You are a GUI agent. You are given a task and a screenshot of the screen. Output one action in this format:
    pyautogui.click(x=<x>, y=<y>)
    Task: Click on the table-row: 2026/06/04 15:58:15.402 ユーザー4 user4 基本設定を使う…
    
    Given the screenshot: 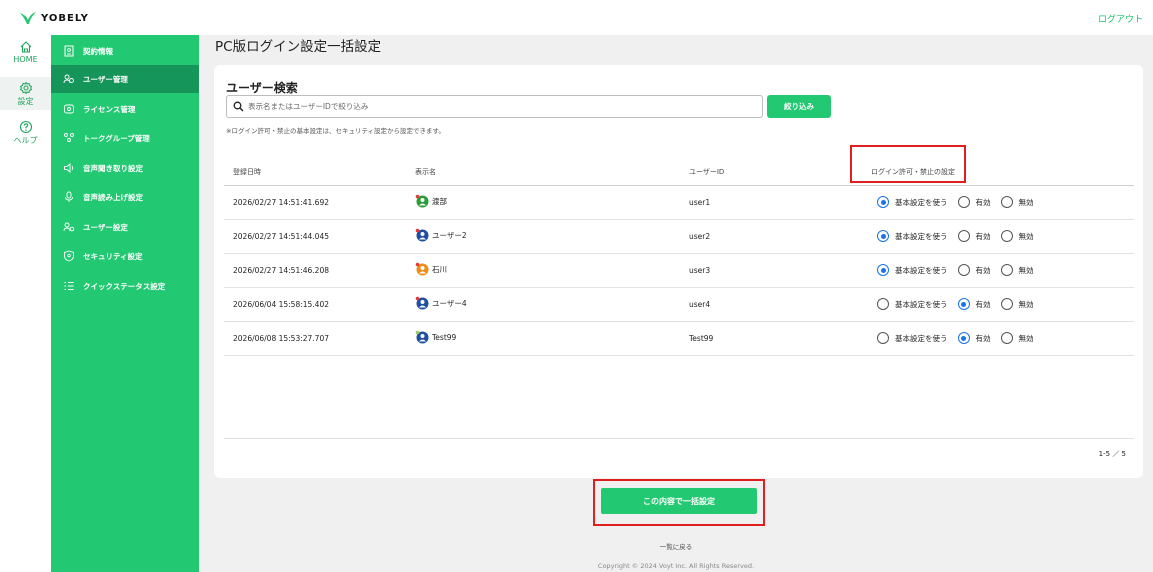 What is the action you would take?
    pyautogui.click(x=679, y=305)
    